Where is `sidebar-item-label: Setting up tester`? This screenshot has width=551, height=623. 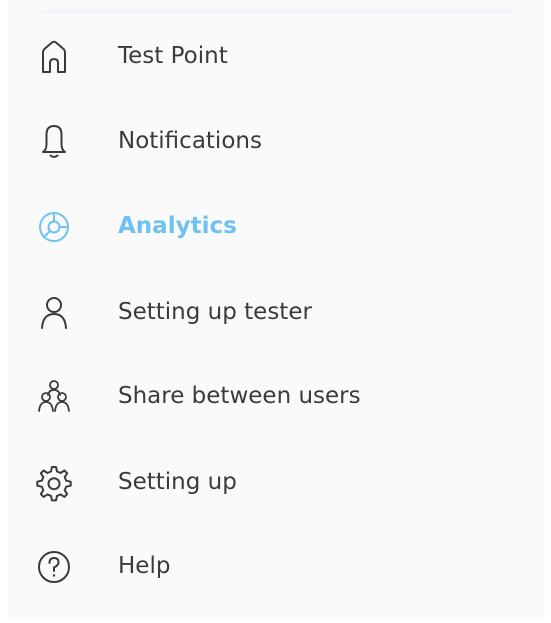
sidebar-item-label: Setting up tester is located at coordinates (215, 312).